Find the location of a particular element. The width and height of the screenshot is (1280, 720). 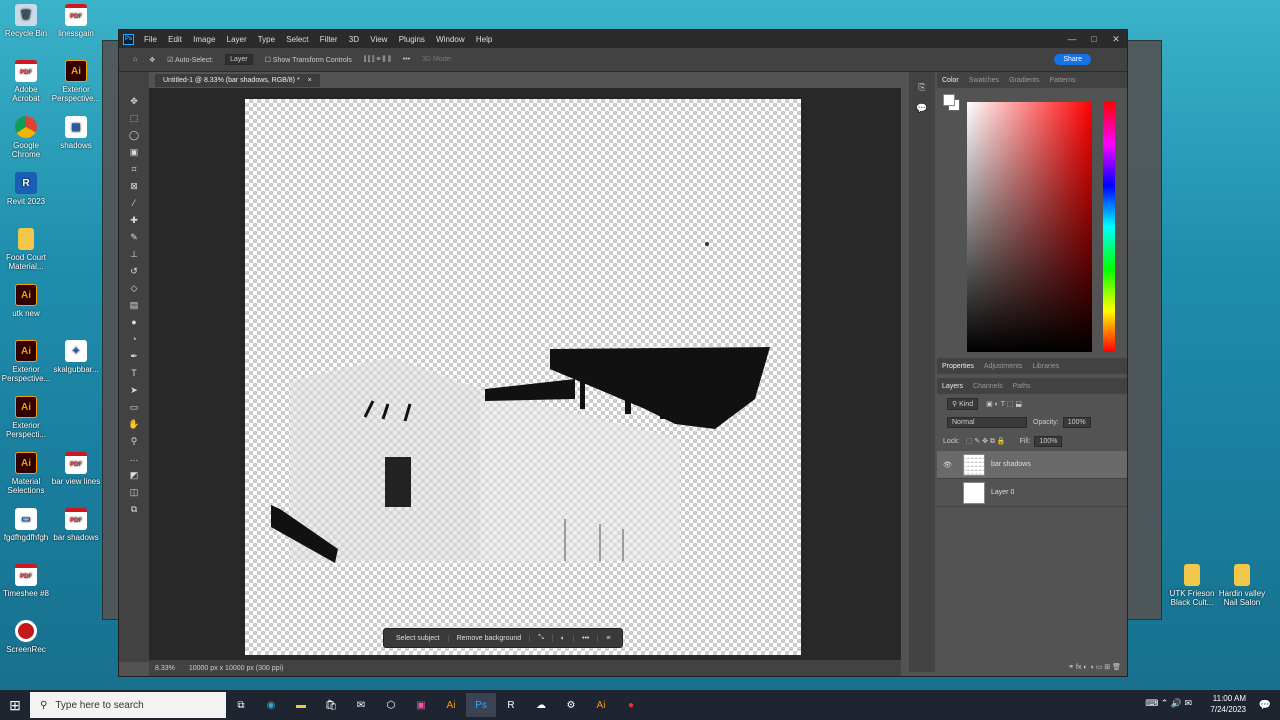

desktop-icon-bar-view-lines: PDF bar view lines is located at coordinates (76, 469).